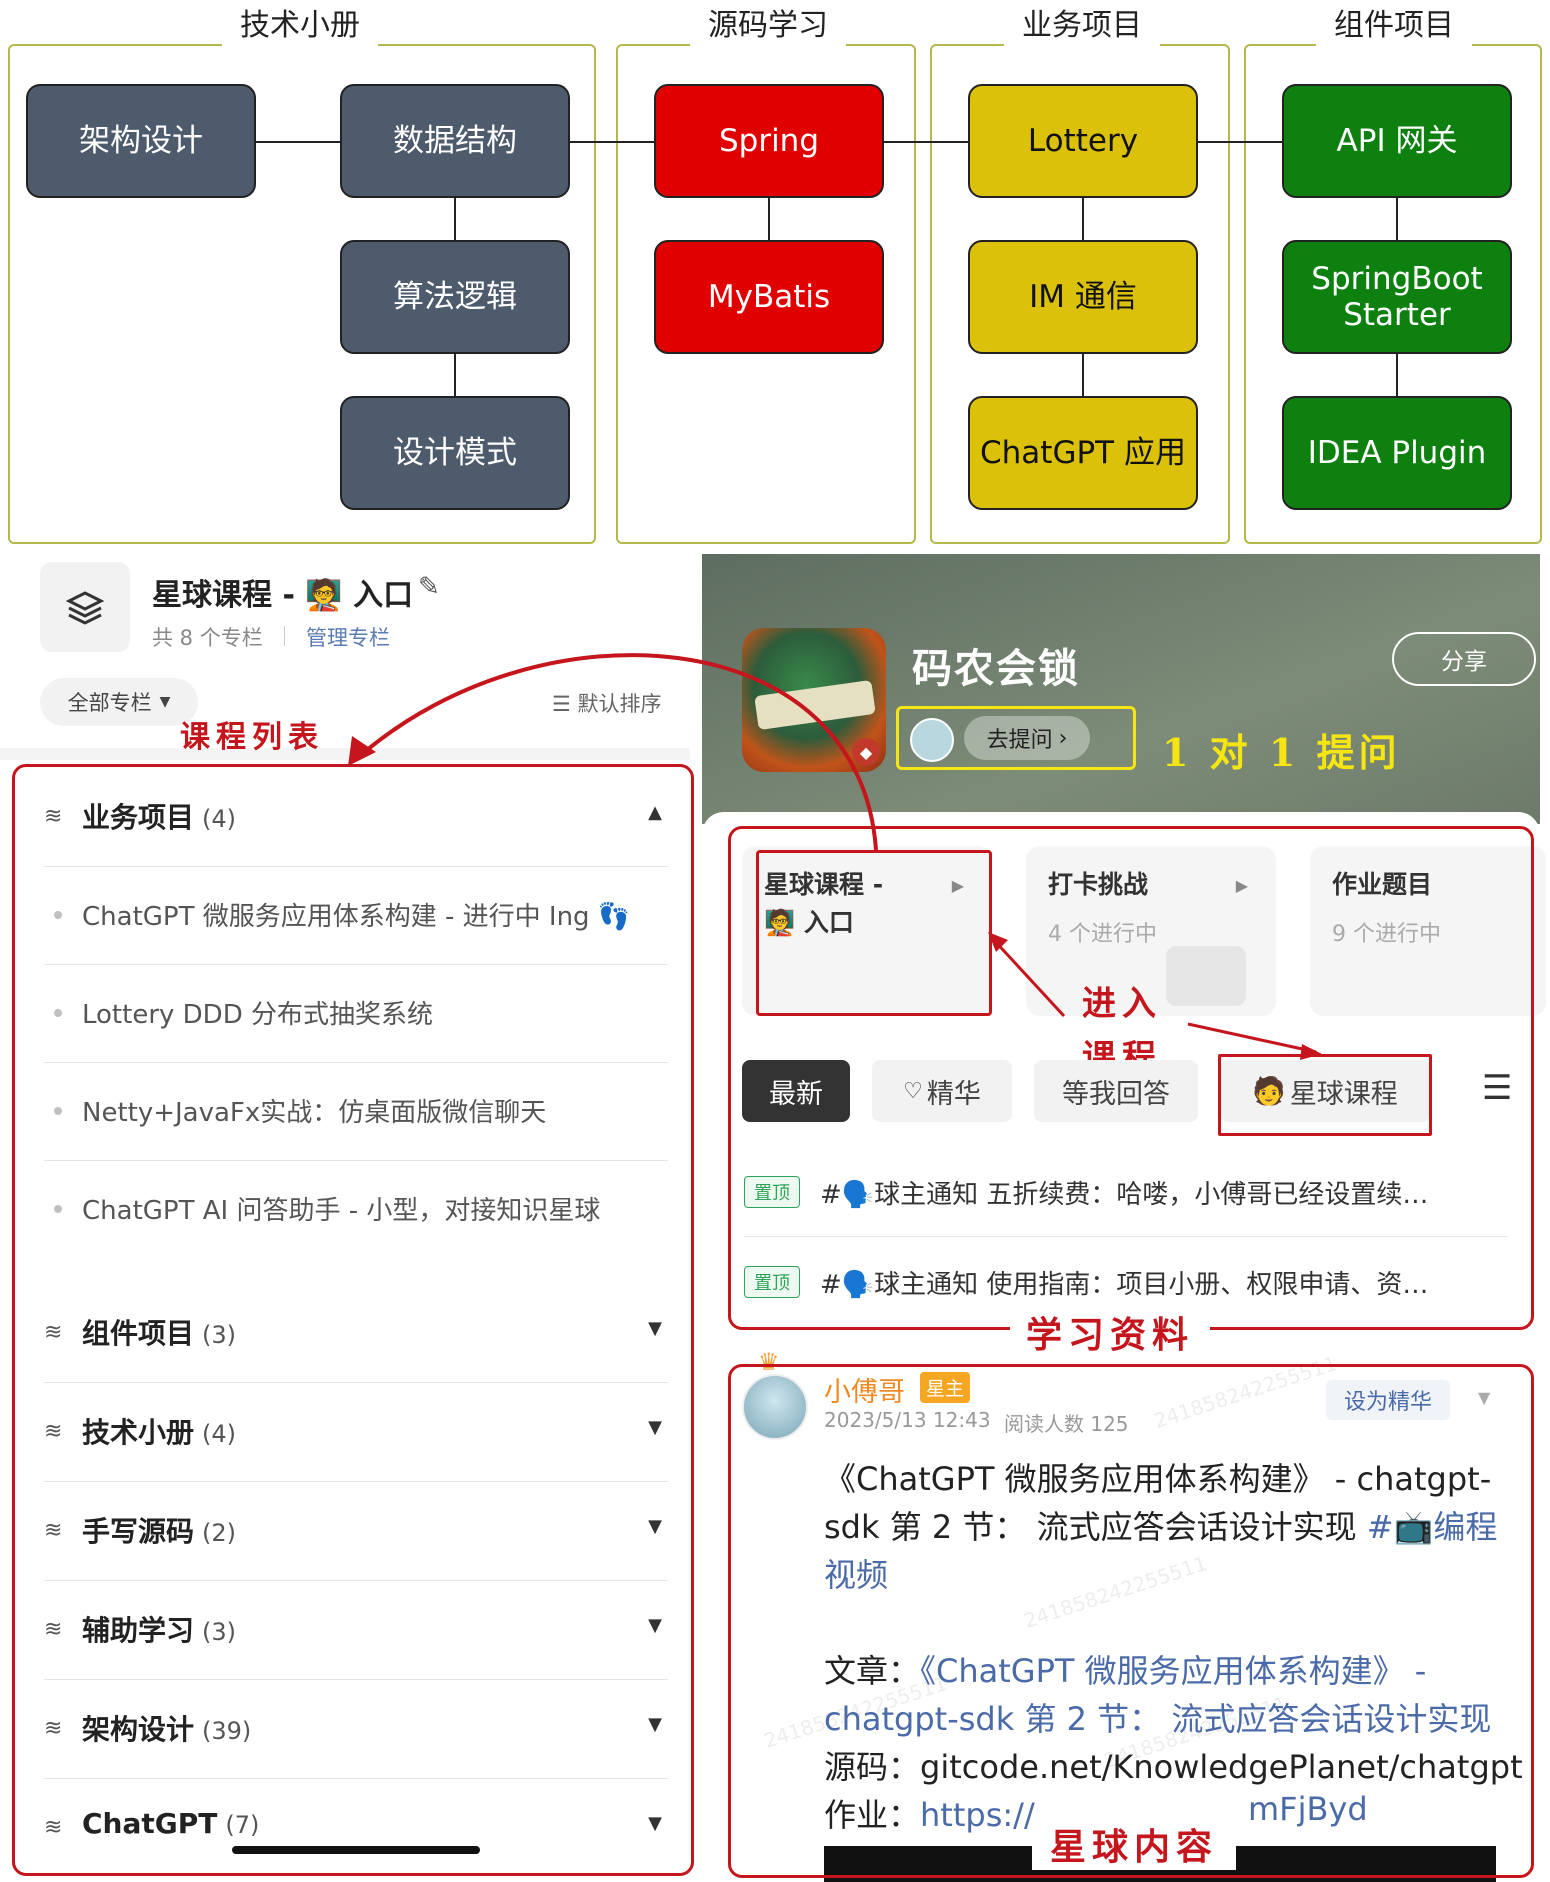 This screenshot has width=1550, height=1882. What do you see at coordinates (1028, 977) in the screenshot?
I see `arrow-to-courses-card` at bounding box center [1028, 977].